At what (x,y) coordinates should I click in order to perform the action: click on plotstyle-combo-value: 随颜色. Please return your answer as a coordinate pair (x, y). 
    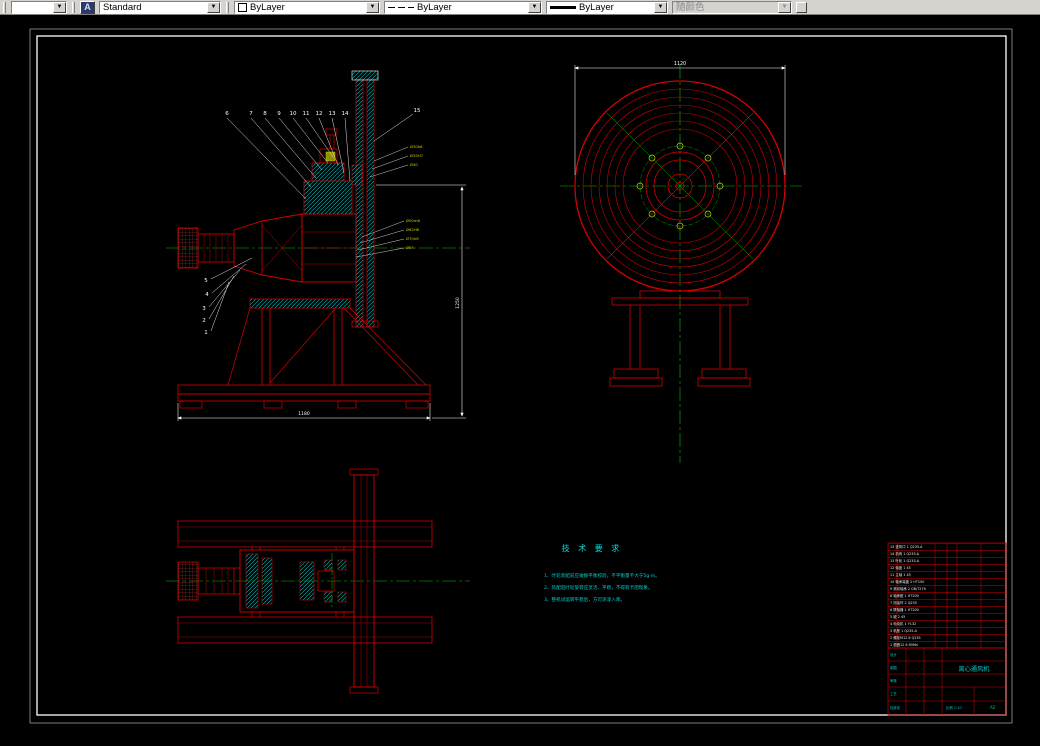
    Looking at the image, I should click on (690, 7).